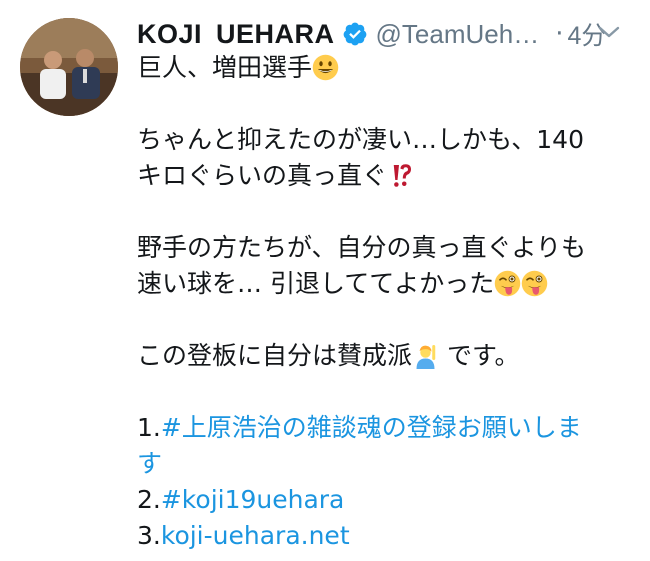  I want to click on person-raising-hand-emoji, so click(425, 356).